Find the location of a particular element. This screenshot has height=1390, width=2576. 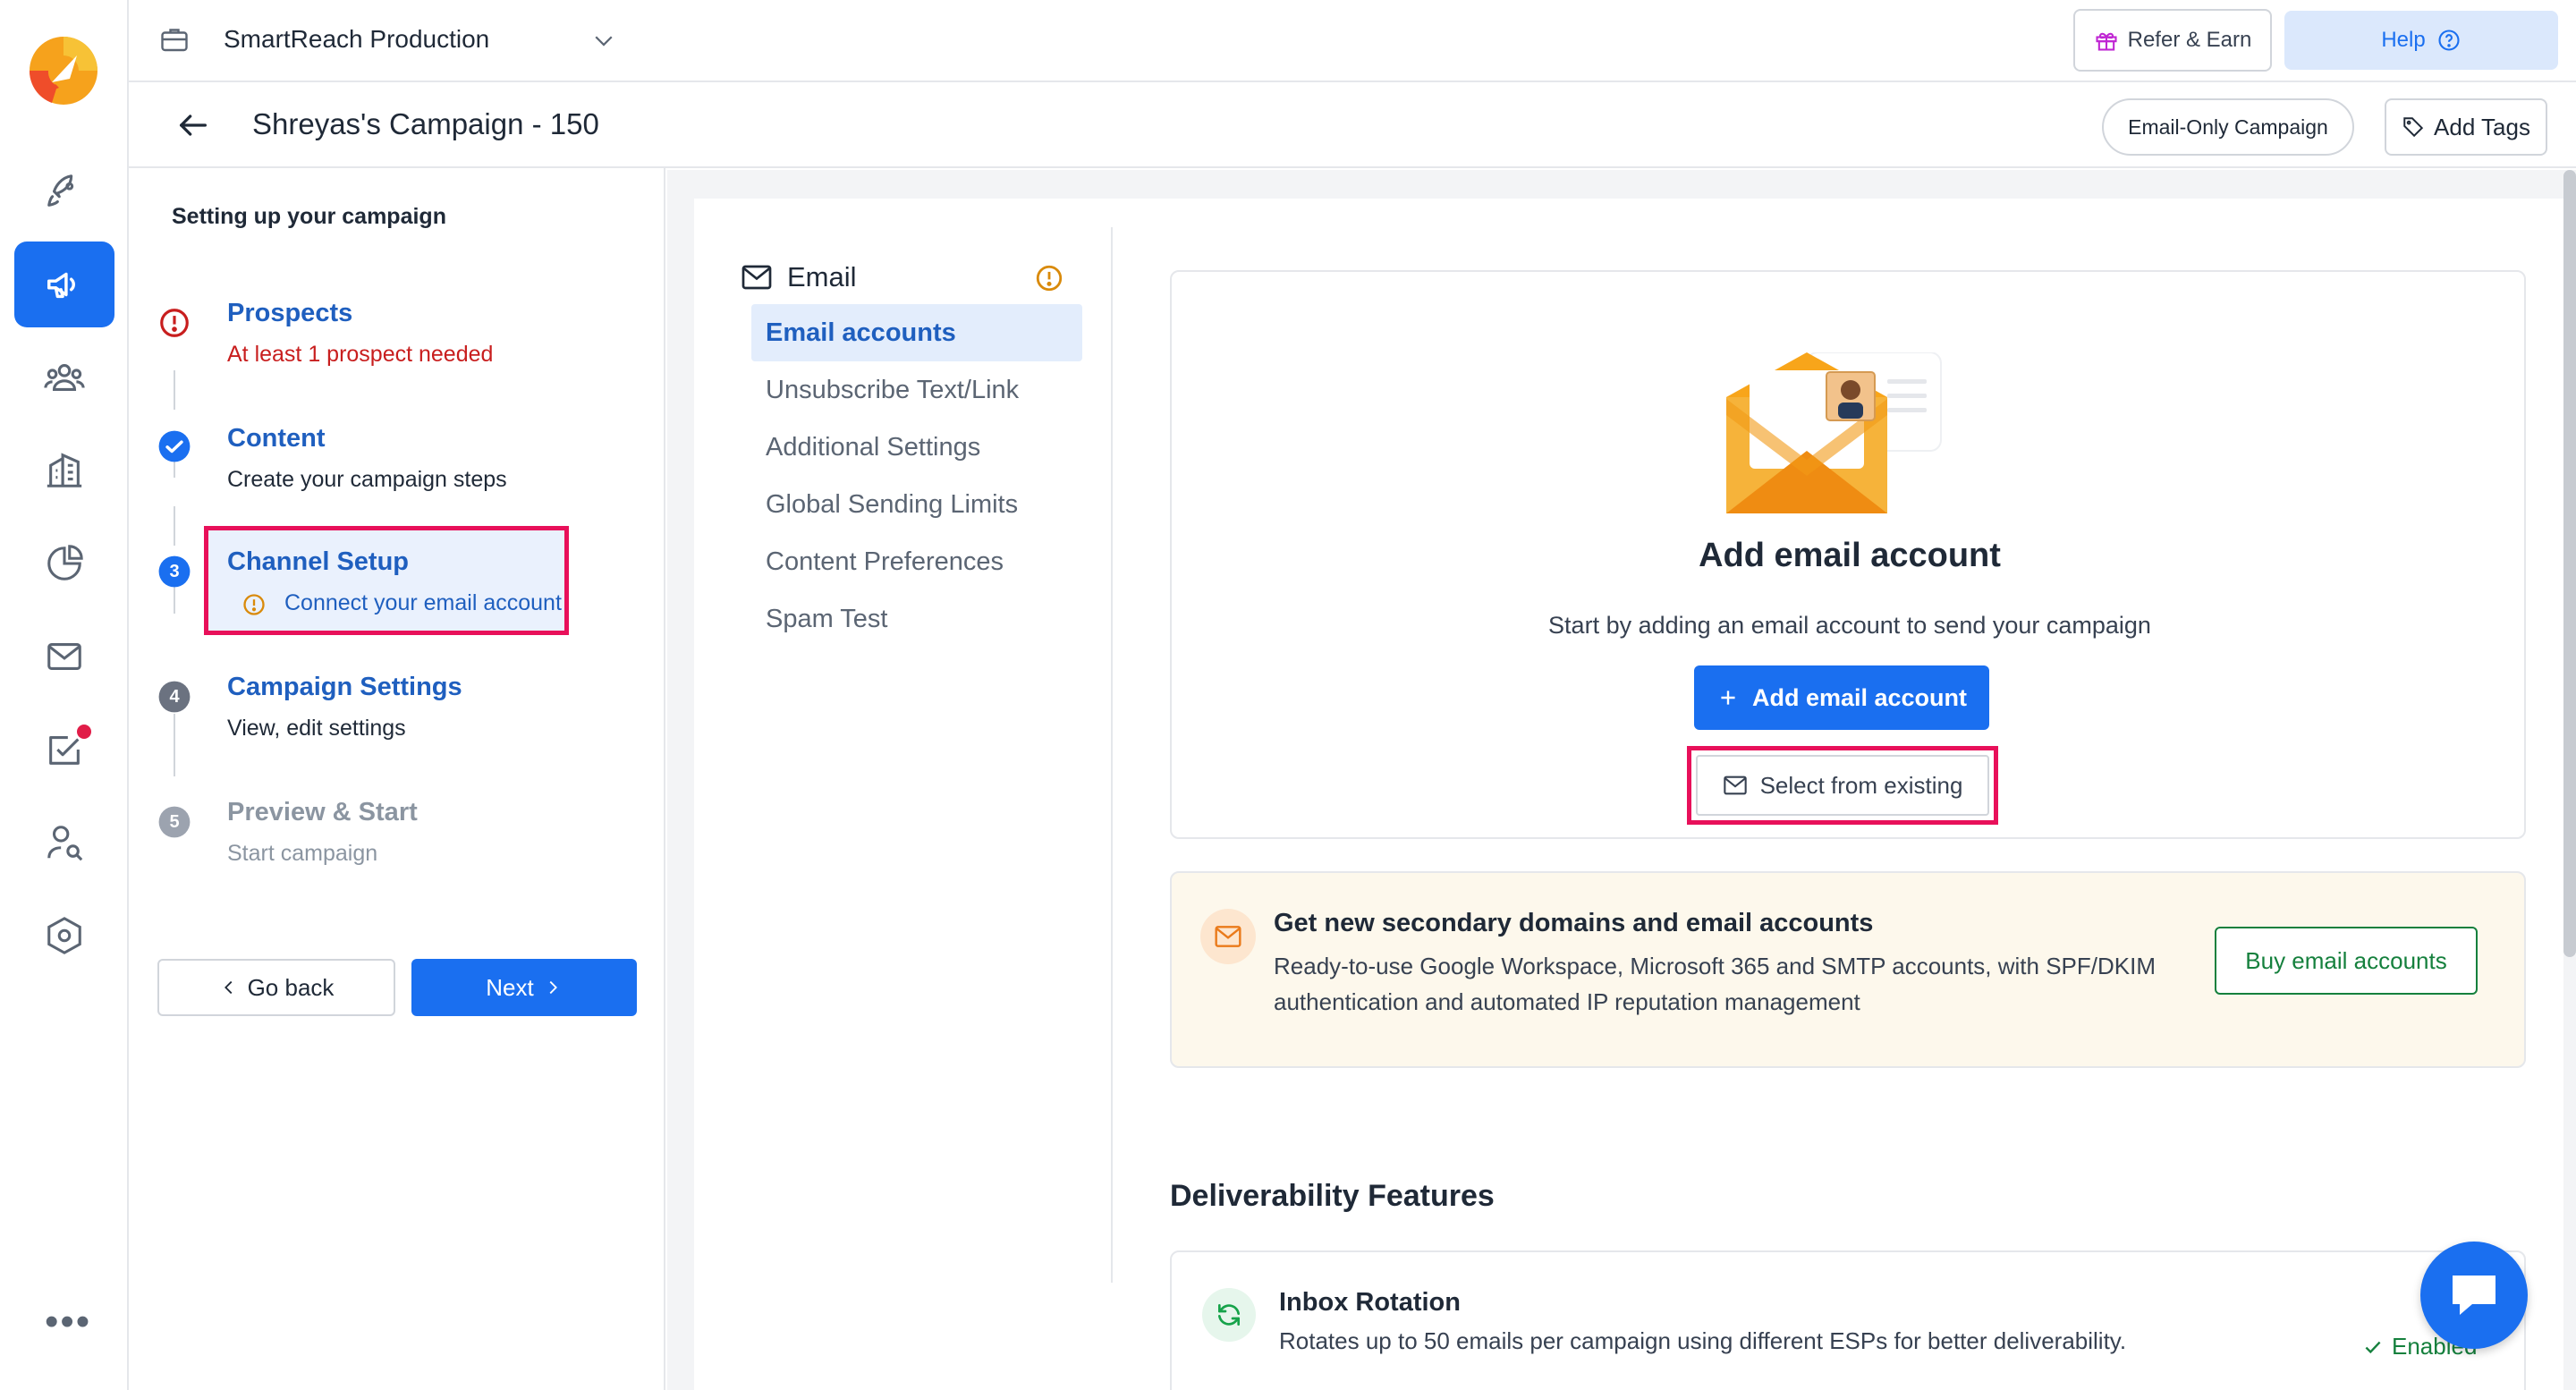

add-email-account-title: Add email account is located at coordinates (1850, 555).